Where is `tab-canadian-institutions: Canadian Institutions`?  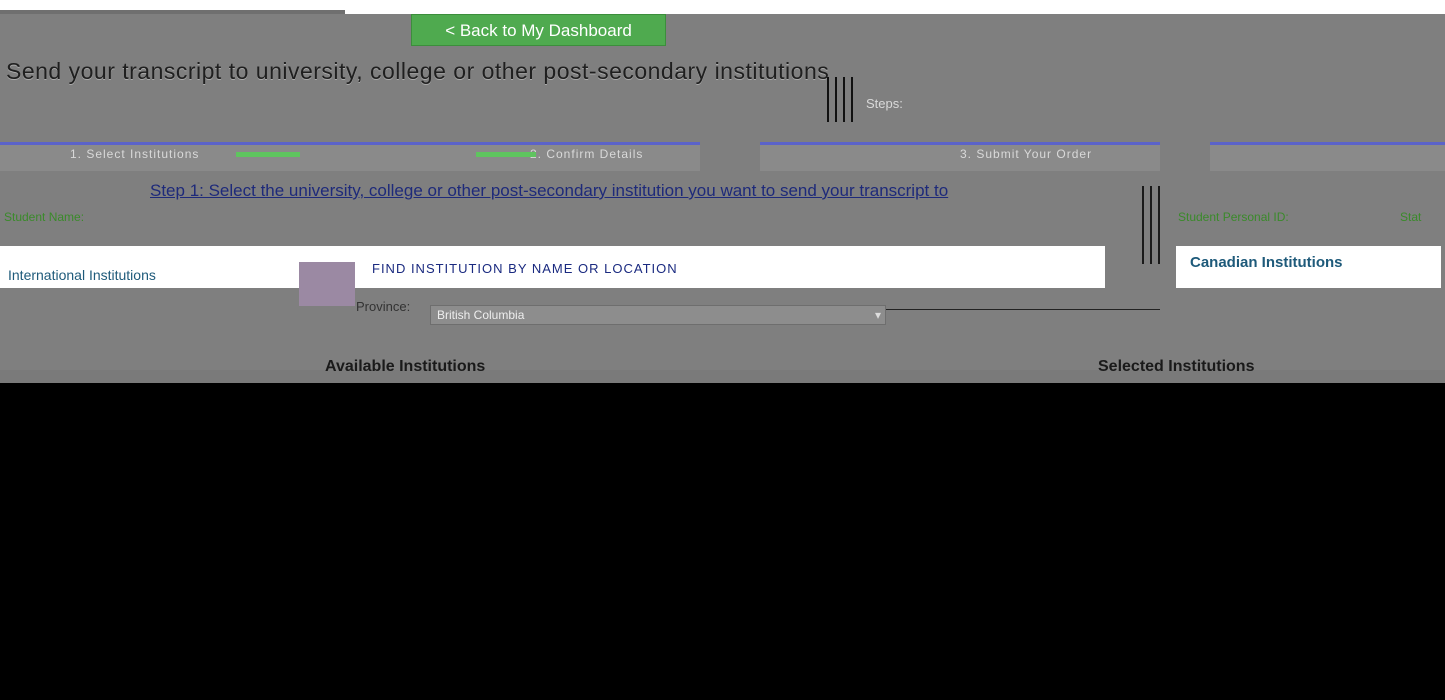 tab-canadian-institutions: Canadian Institutions is located at coordinates (1308, 267).